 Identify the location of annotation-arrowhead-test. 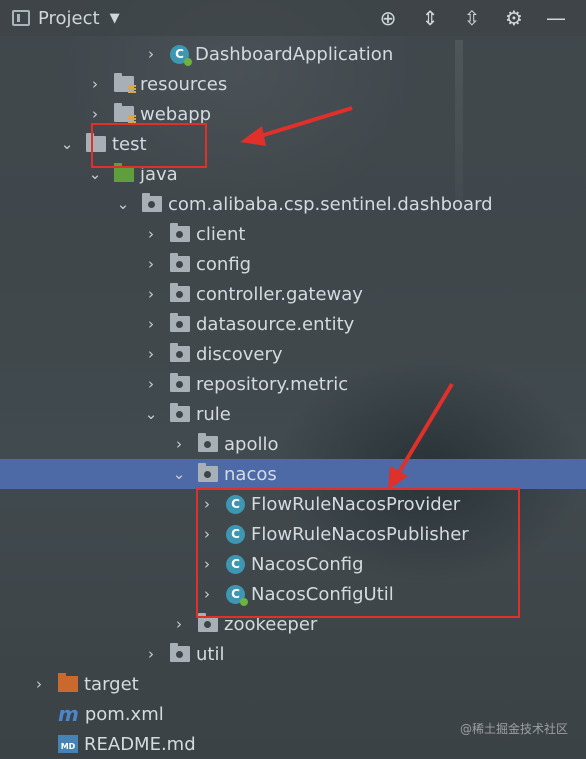
(253, 136).